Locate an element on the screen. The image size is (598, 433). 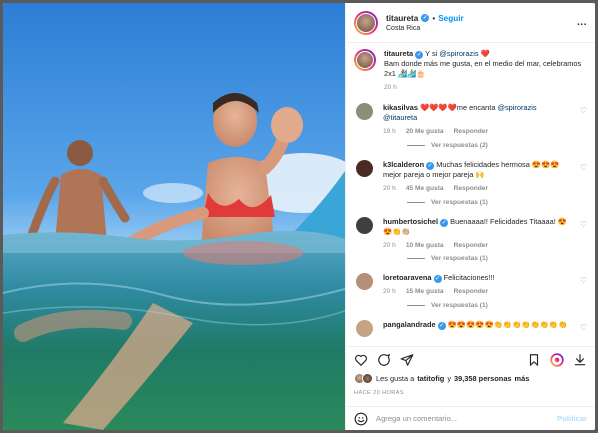
post-time-ago: HACE 20 HORAS is located at coordinates (379, 393).